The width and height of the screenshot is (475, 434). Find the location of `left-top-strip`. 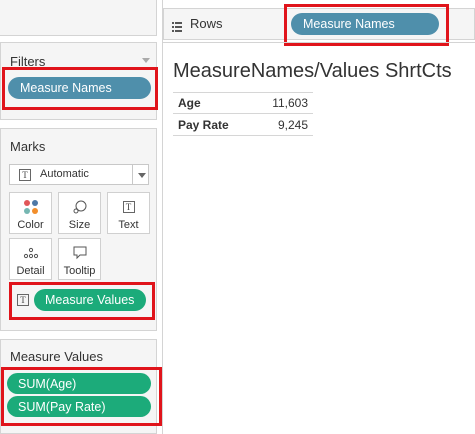

left-top-strip is located at coordinates (78, 18).